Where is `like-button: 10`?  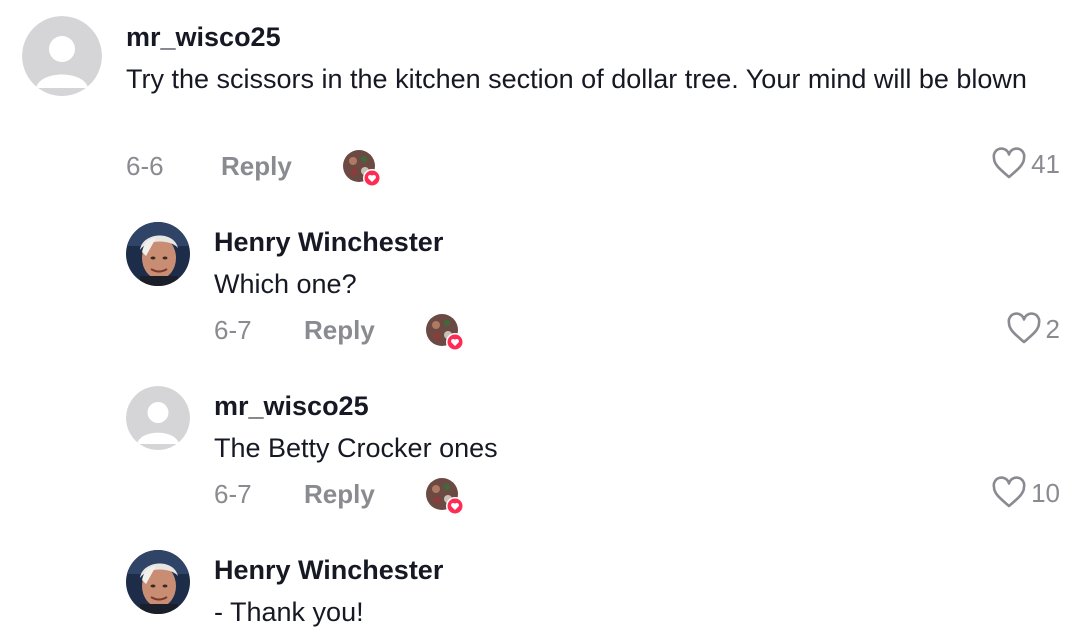 like-button: 10 is located at coordinates (1025, 493).